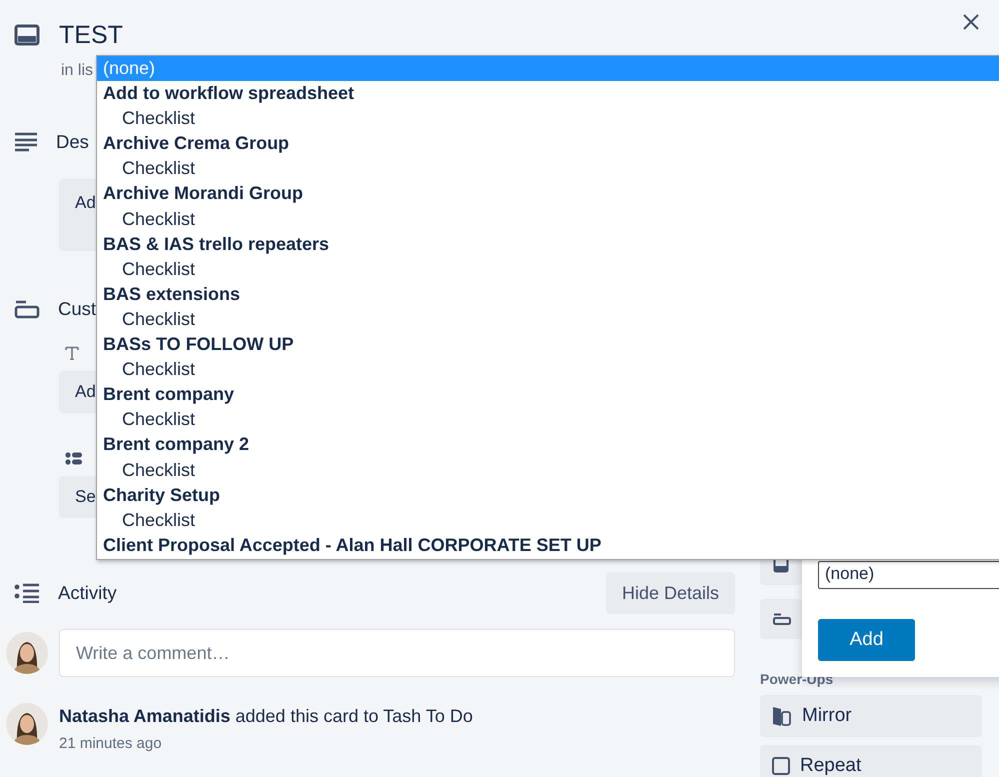 The width and height of the screenshot is (999, 777). What do you see at coordinates (670, 593) in the screenshot?
I see `hide-details-button: Hide Details` at bounding box center [670, 593].